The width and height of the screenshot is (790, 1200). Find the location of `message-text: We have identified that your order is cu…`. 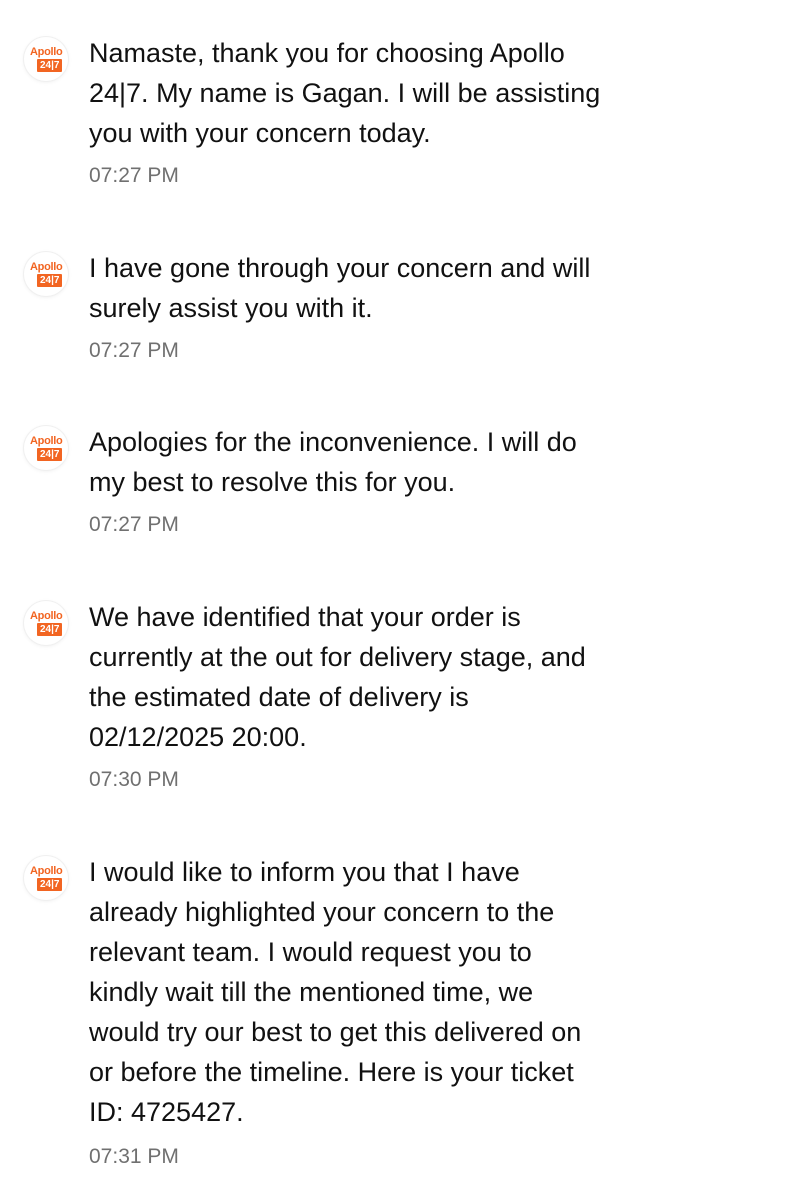

message-text: We have identified that your order is cu… is located at coordinates (429, 677).